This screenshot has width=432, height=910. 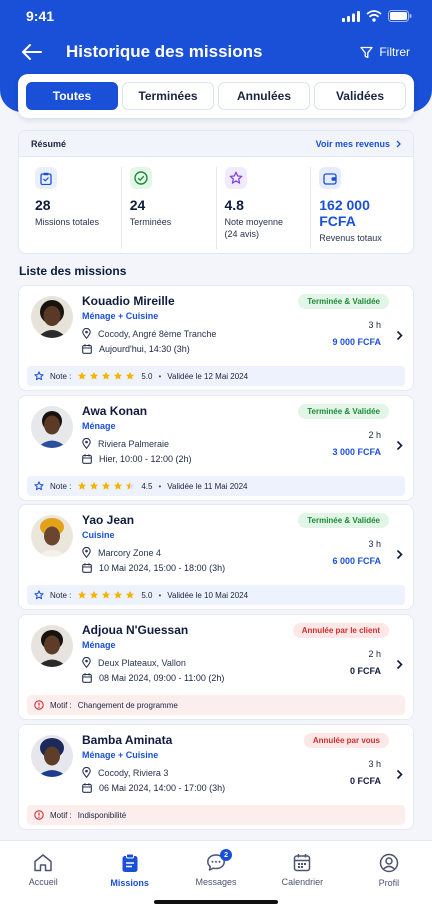 I want to click on mission-type: Cuisine, so click(x=98, y=535).